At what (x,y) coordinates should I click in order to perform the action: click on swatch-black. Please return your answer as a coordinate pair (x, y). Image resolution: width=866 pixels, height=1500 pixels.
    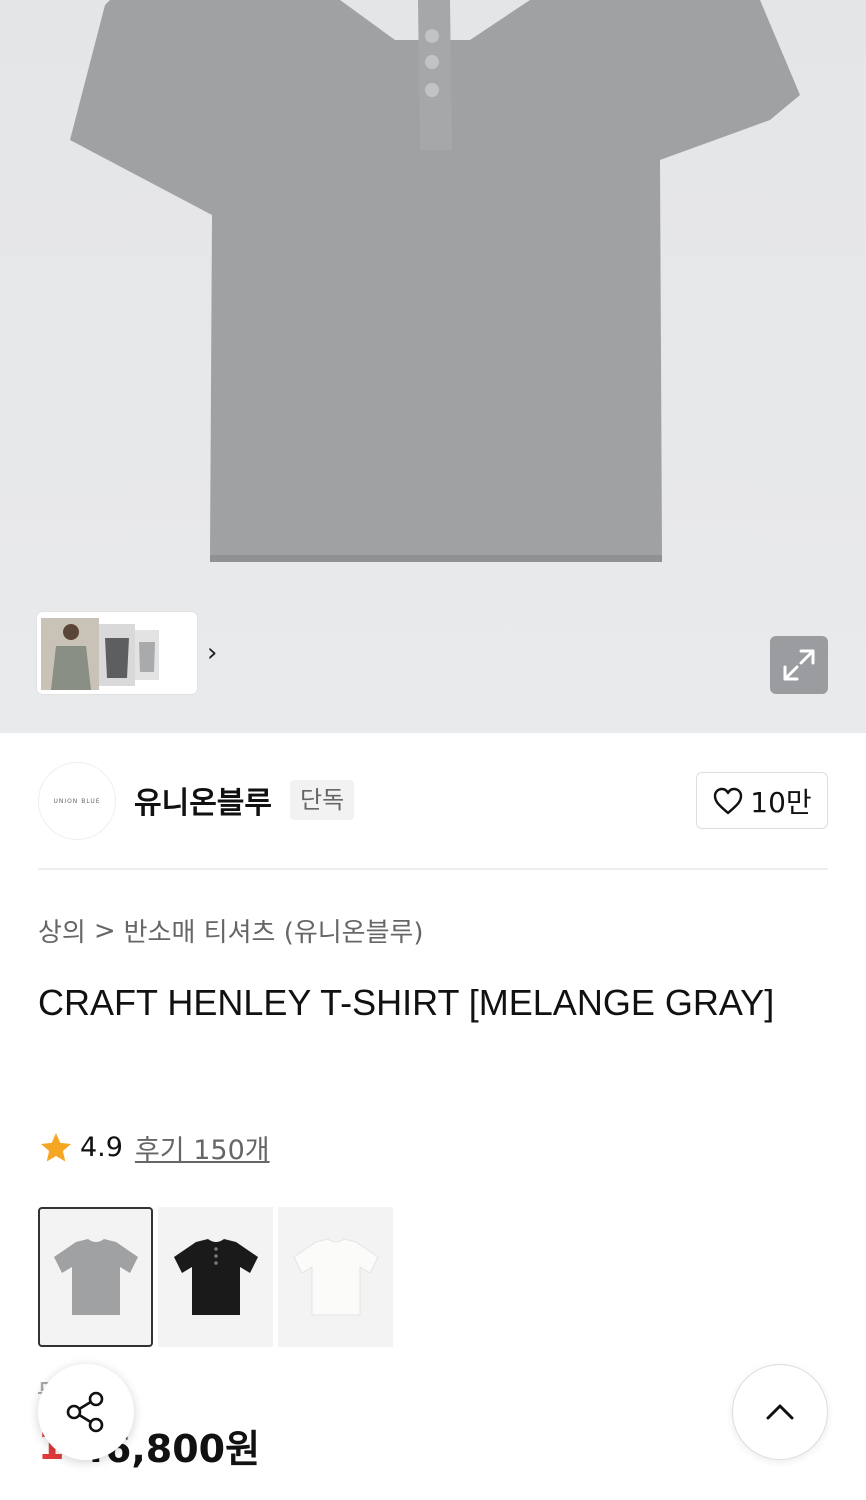
    Looking at the image, I should click on (215, 1277).